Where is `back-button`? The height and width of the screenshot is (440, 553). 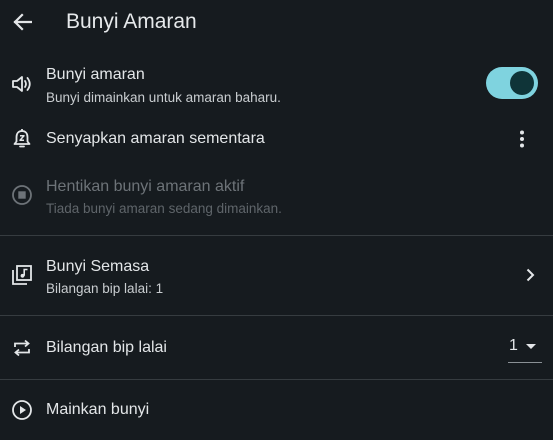
back-button is located at coordinates (22, 22).